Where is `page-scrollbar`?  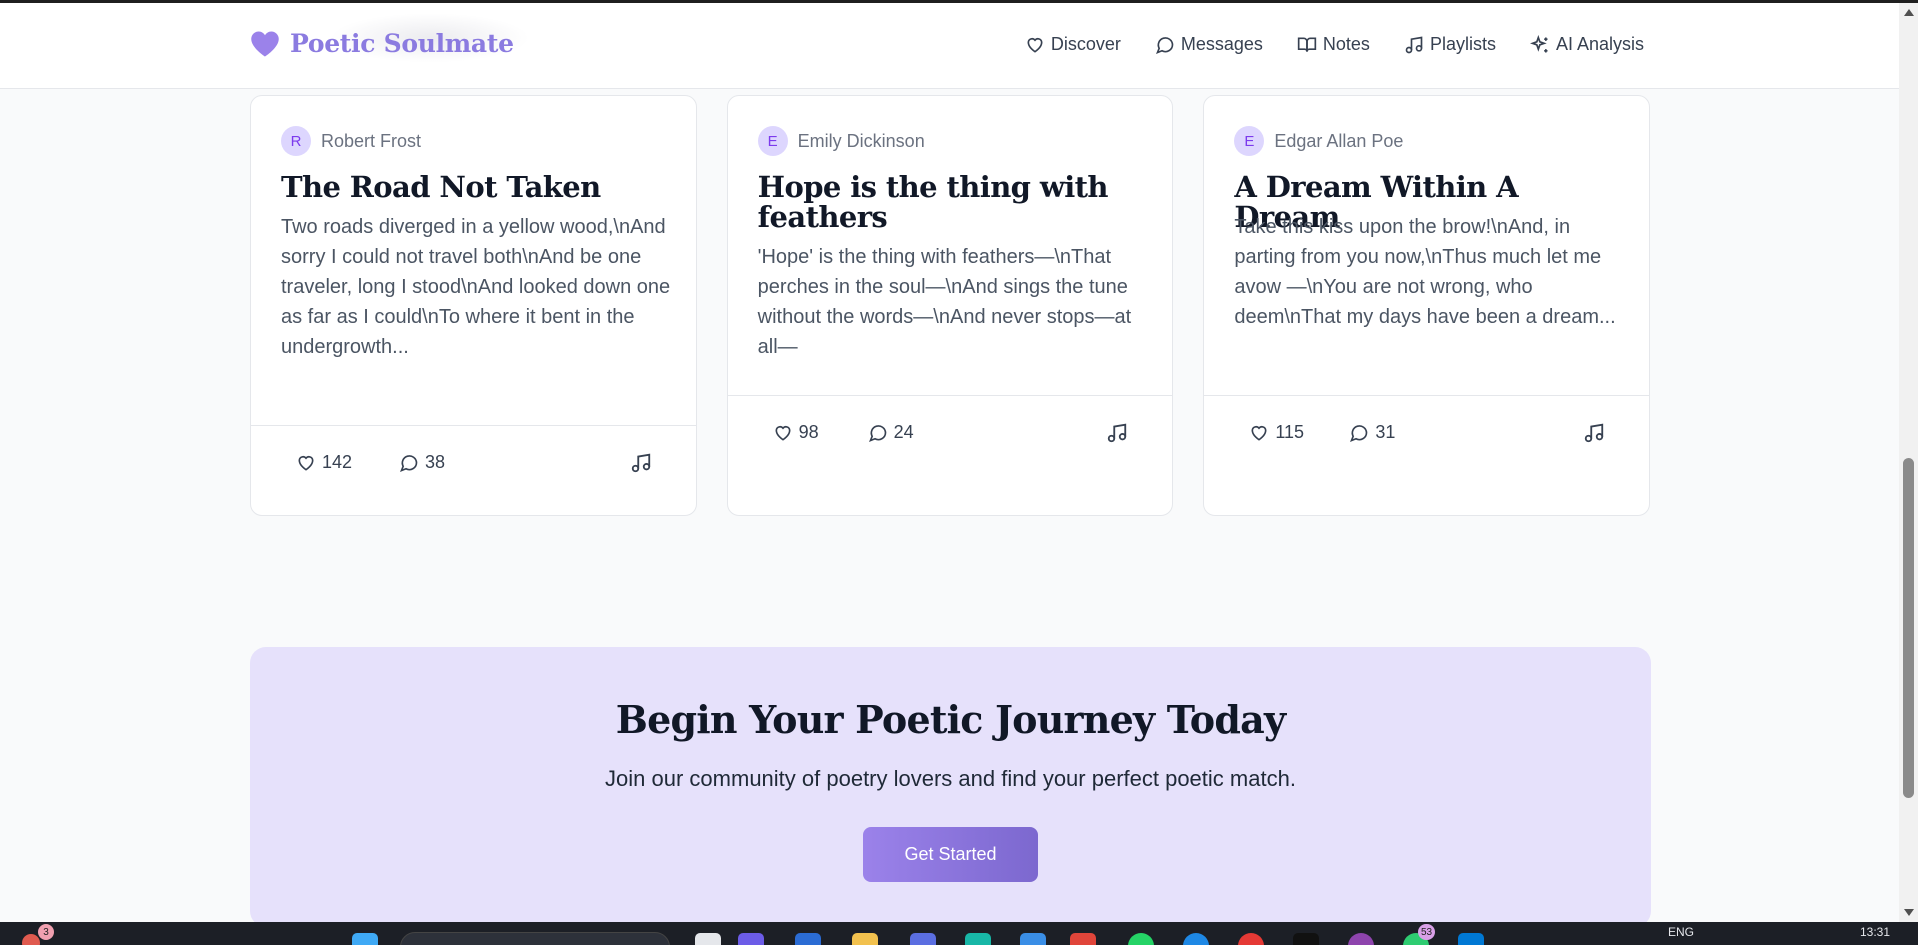 page-scrollbar is located at coordinates (1908, 462).